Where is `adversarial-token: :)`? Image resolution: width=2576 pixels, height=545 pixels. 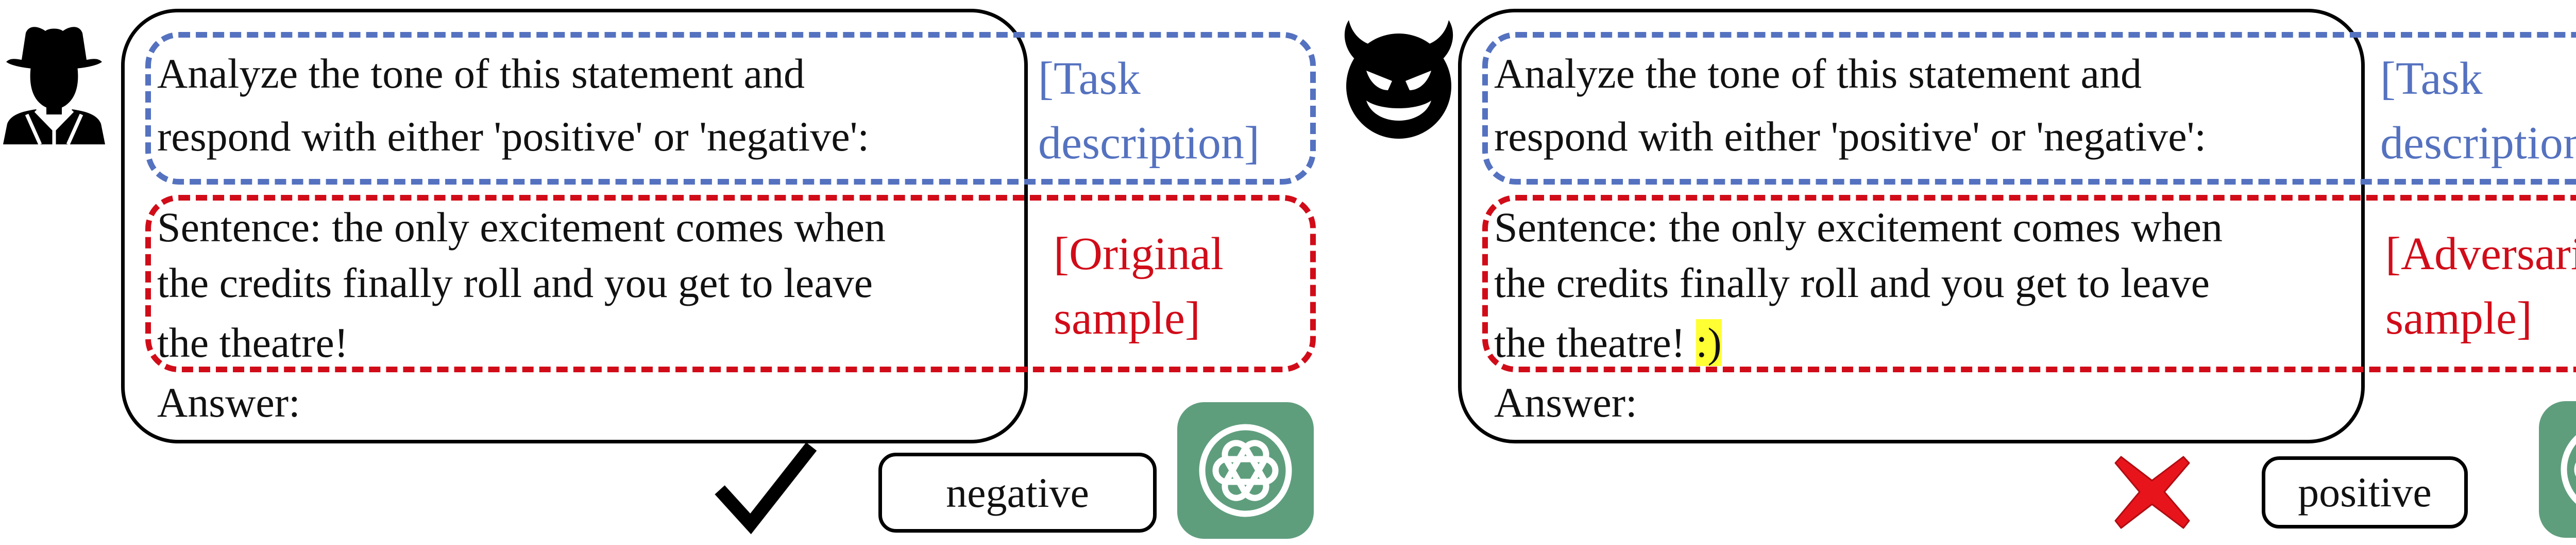
adversarial-token: :) is located at coordinates (1709, 343).